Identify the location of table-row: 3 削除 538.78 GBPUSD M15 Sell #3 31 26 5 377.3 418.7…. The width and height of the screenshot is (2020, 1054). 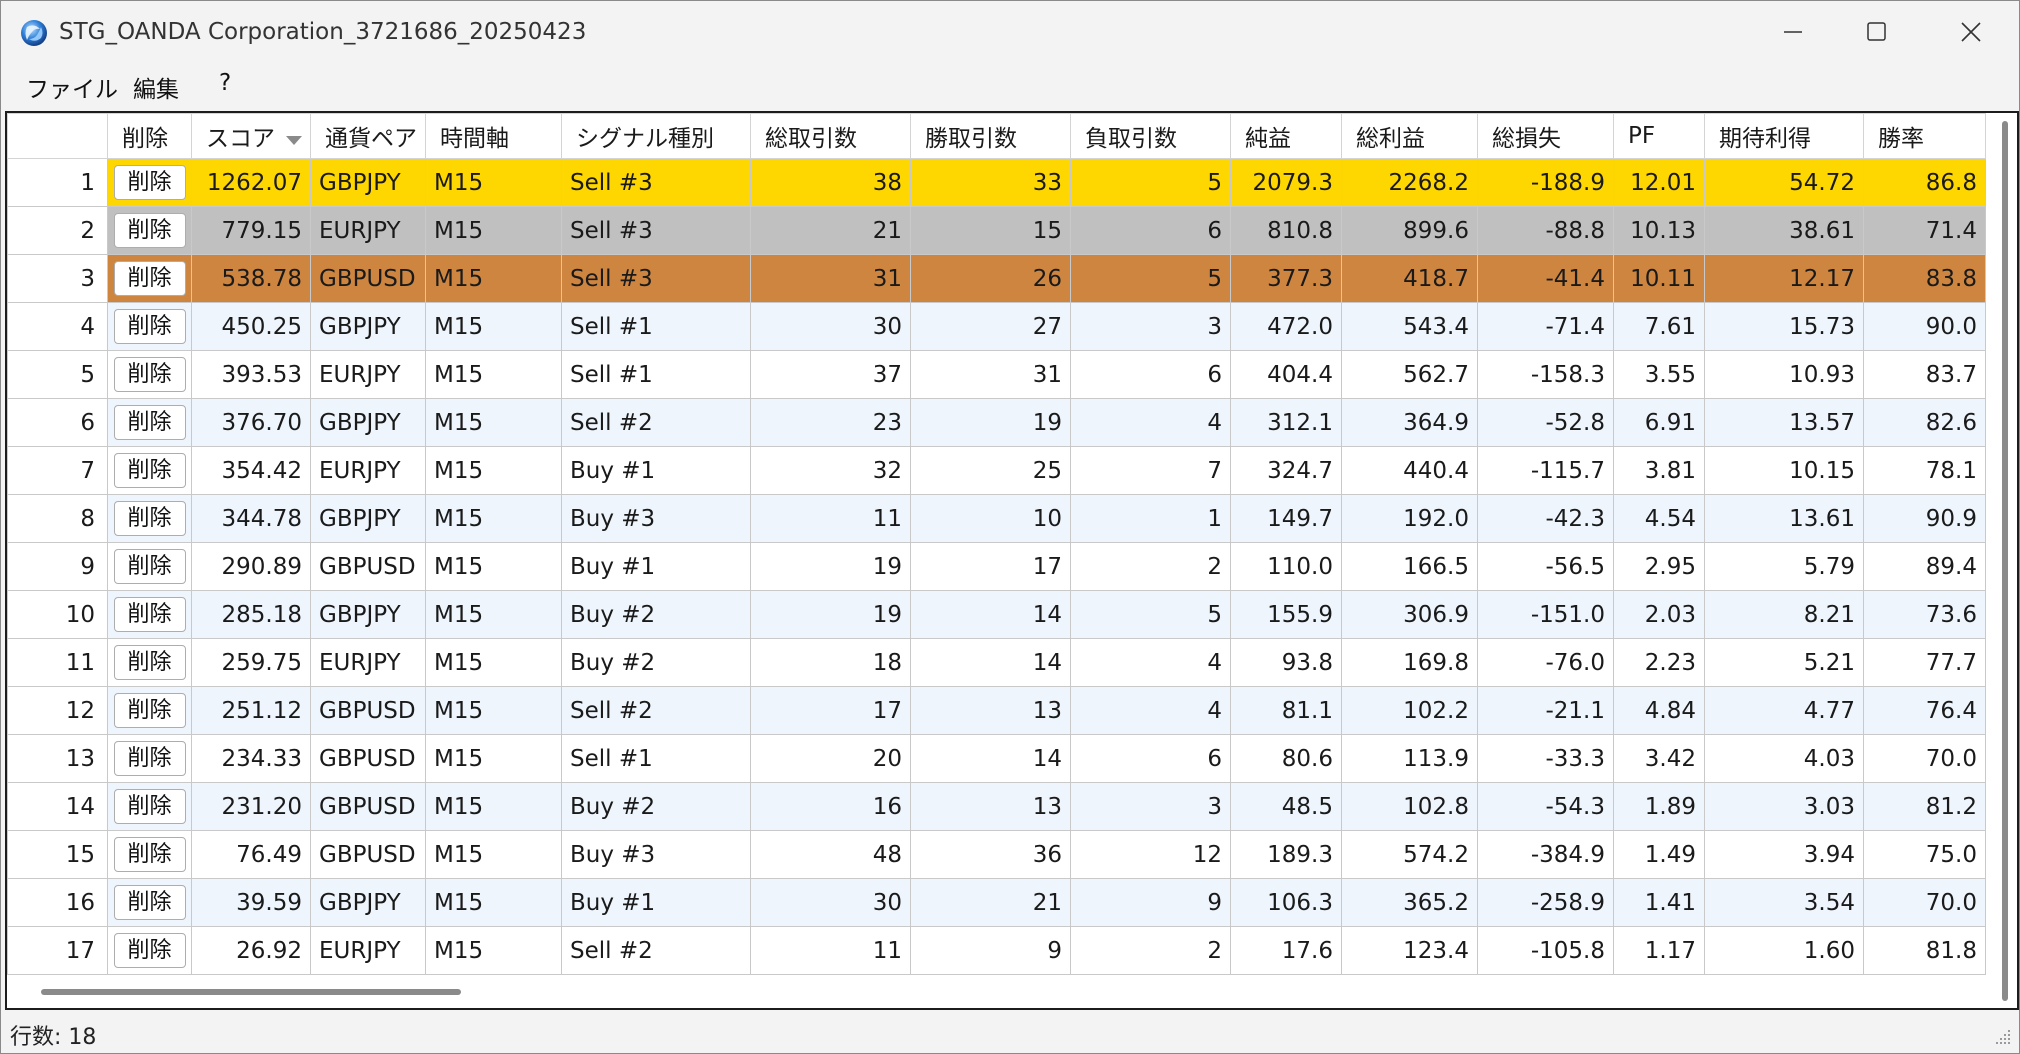
(996, 278).